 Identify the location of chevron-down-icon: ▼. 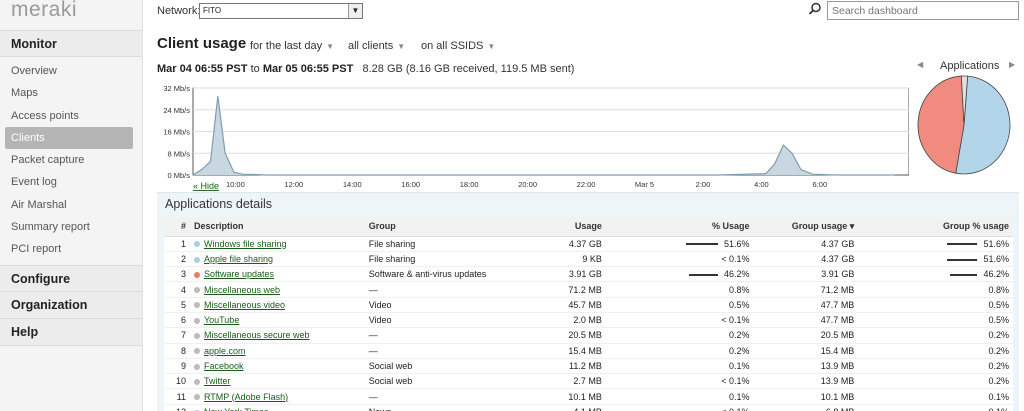
(330, 46).